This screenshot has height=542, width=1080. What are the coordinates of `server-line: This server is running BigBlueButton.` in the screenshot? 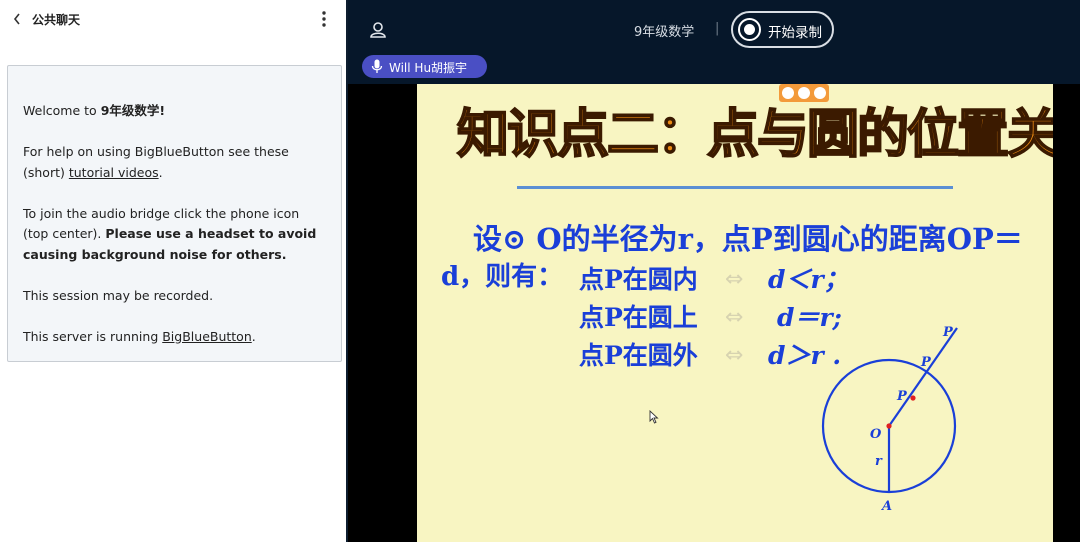 It's located at (139, 336).